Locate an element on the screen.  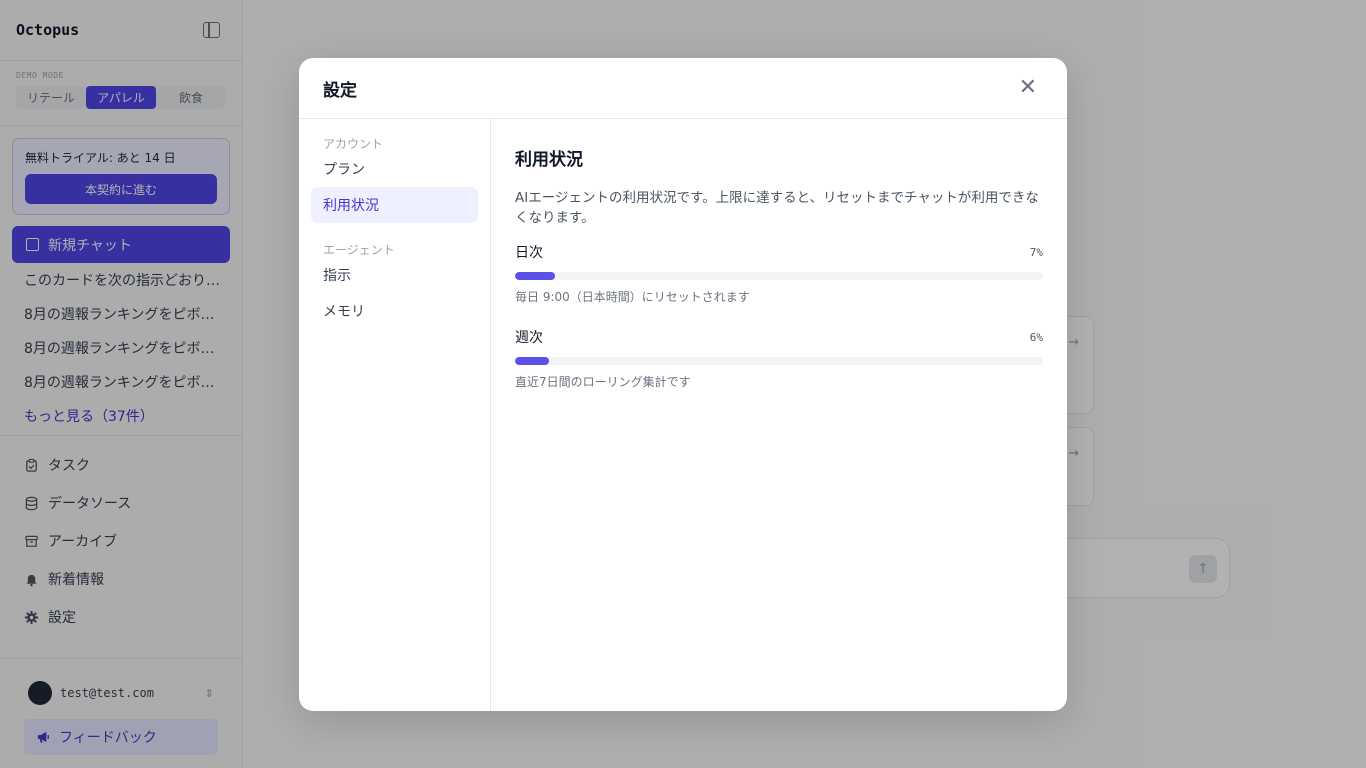
nav-section-heading: エージェント is located at coordinates (359, 250).